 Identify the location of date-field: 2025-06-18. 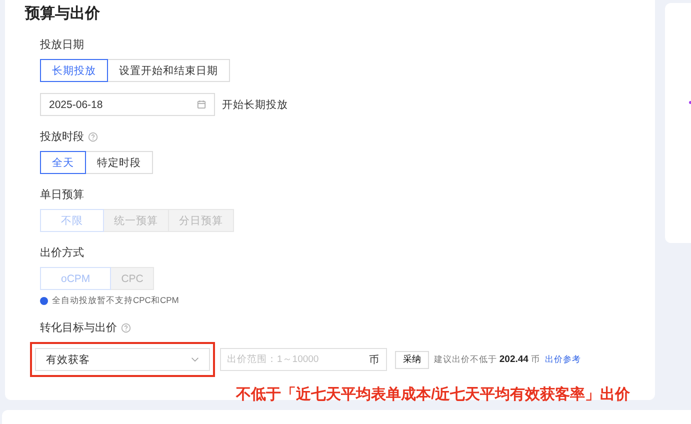
(127, 104).